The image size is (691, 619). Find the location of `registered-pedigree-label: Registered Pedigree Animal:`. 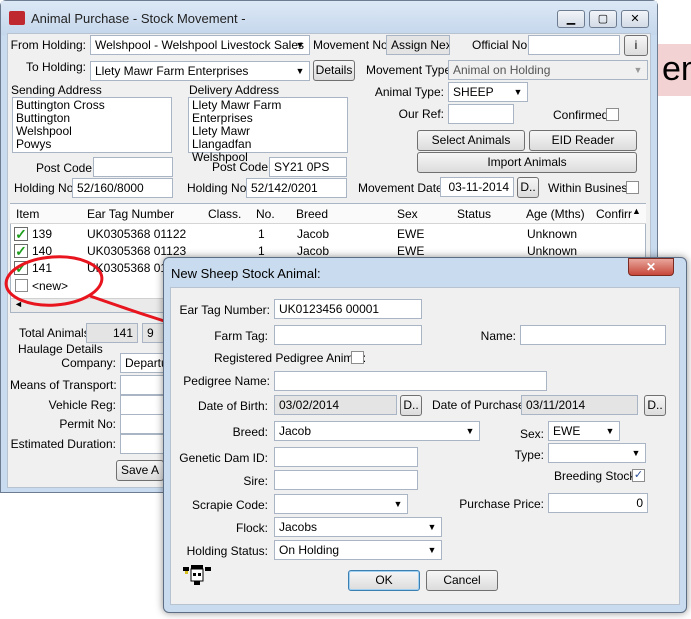

registered-pedigree-label: Registered Pedigree Animal: is located at coordinates (290, 358).